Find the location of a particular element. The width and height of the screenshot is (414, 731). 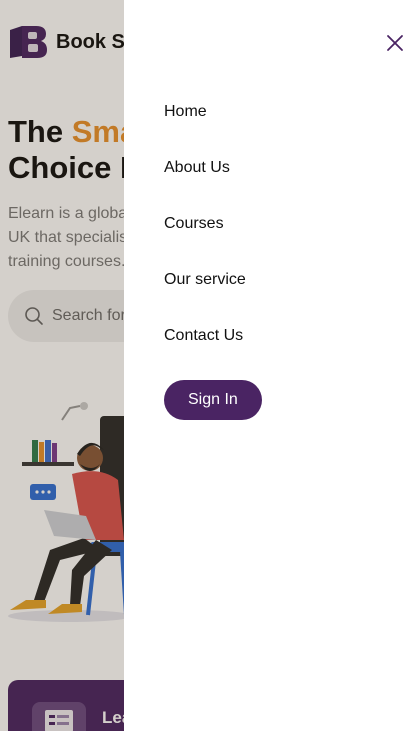

nav-item-home: Home is located at coordinates (205, 112).